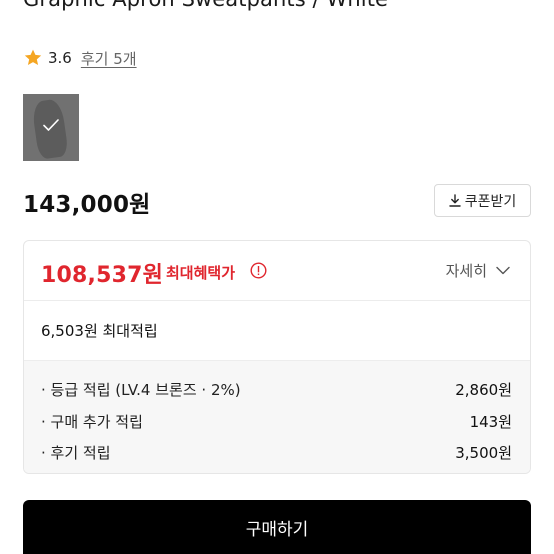 The image size is (554, 554). Describe the element at coordinates (60, 58) in the screenshot. I see `rating-value: 3.6` at that location.